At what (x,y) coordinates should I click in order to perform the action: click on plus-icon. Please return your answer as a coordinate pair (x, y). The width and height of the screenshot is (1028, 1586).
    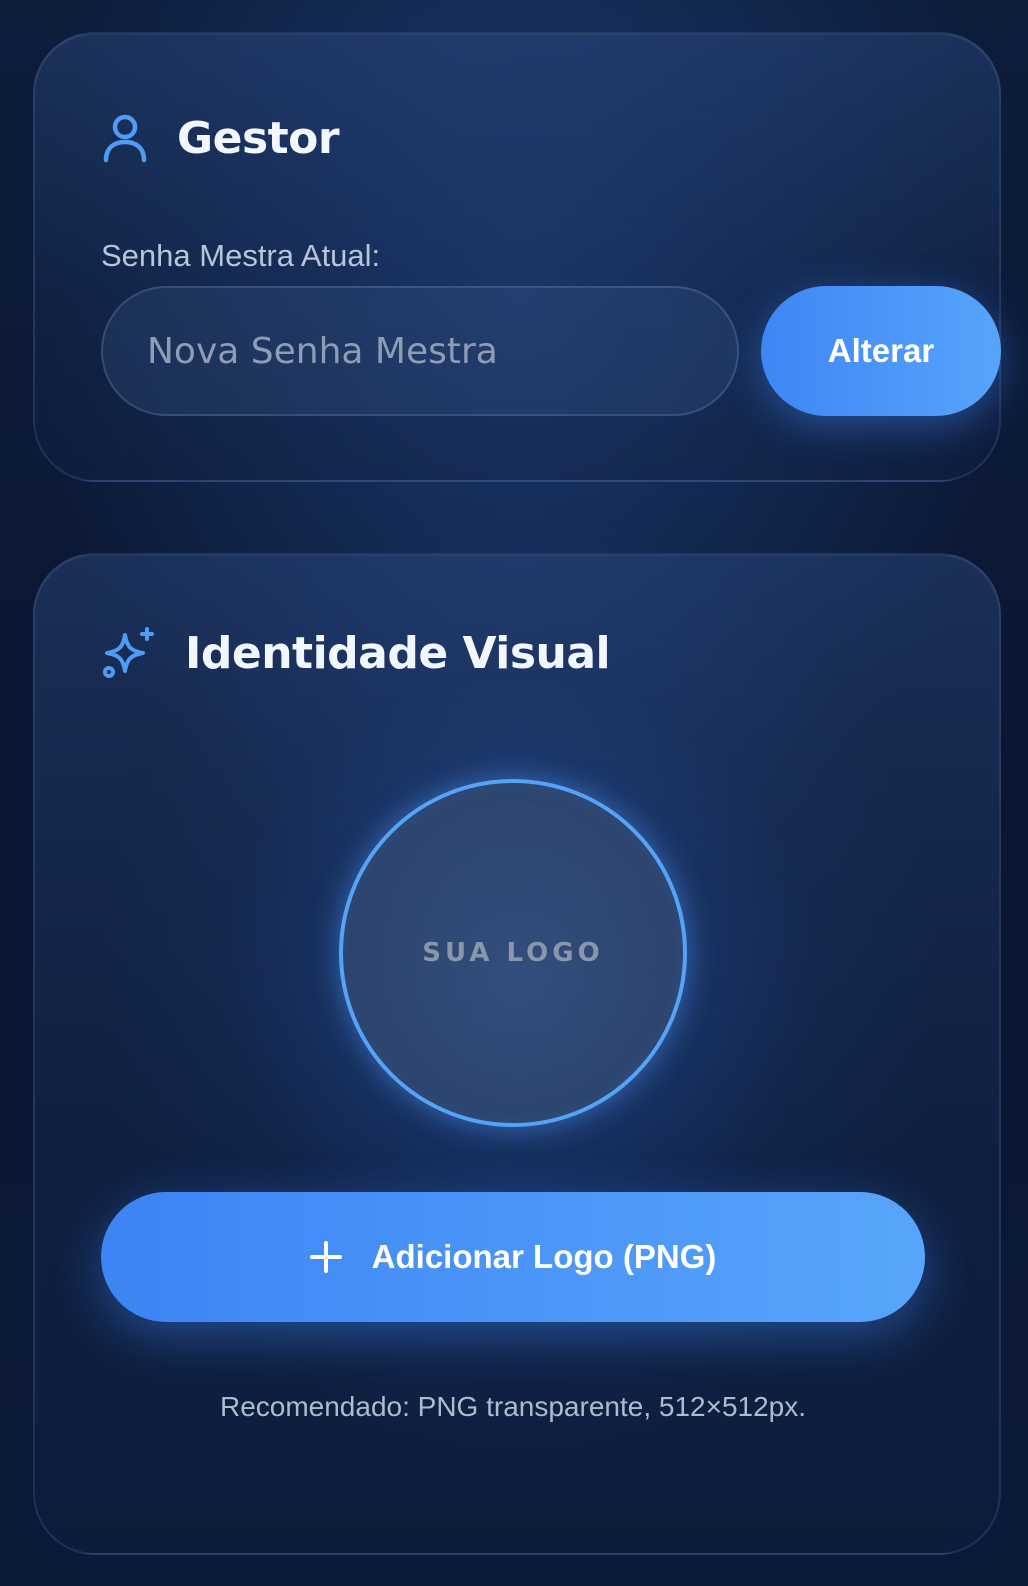
    Looking at the image, I should click on (325, 1257).